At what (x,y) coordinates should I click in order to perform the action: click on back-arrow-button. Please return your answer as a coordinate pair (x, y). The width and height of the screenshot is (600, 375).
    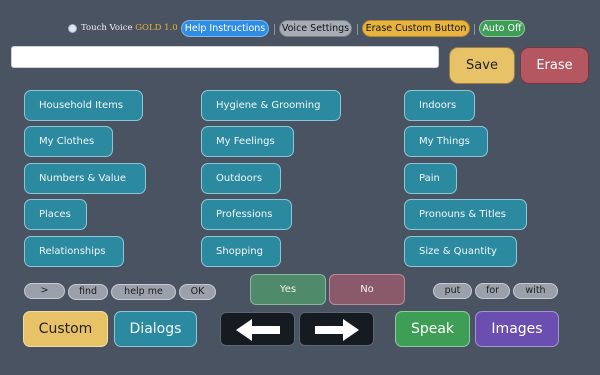
    Looking at the image, I should click on (257, 329).